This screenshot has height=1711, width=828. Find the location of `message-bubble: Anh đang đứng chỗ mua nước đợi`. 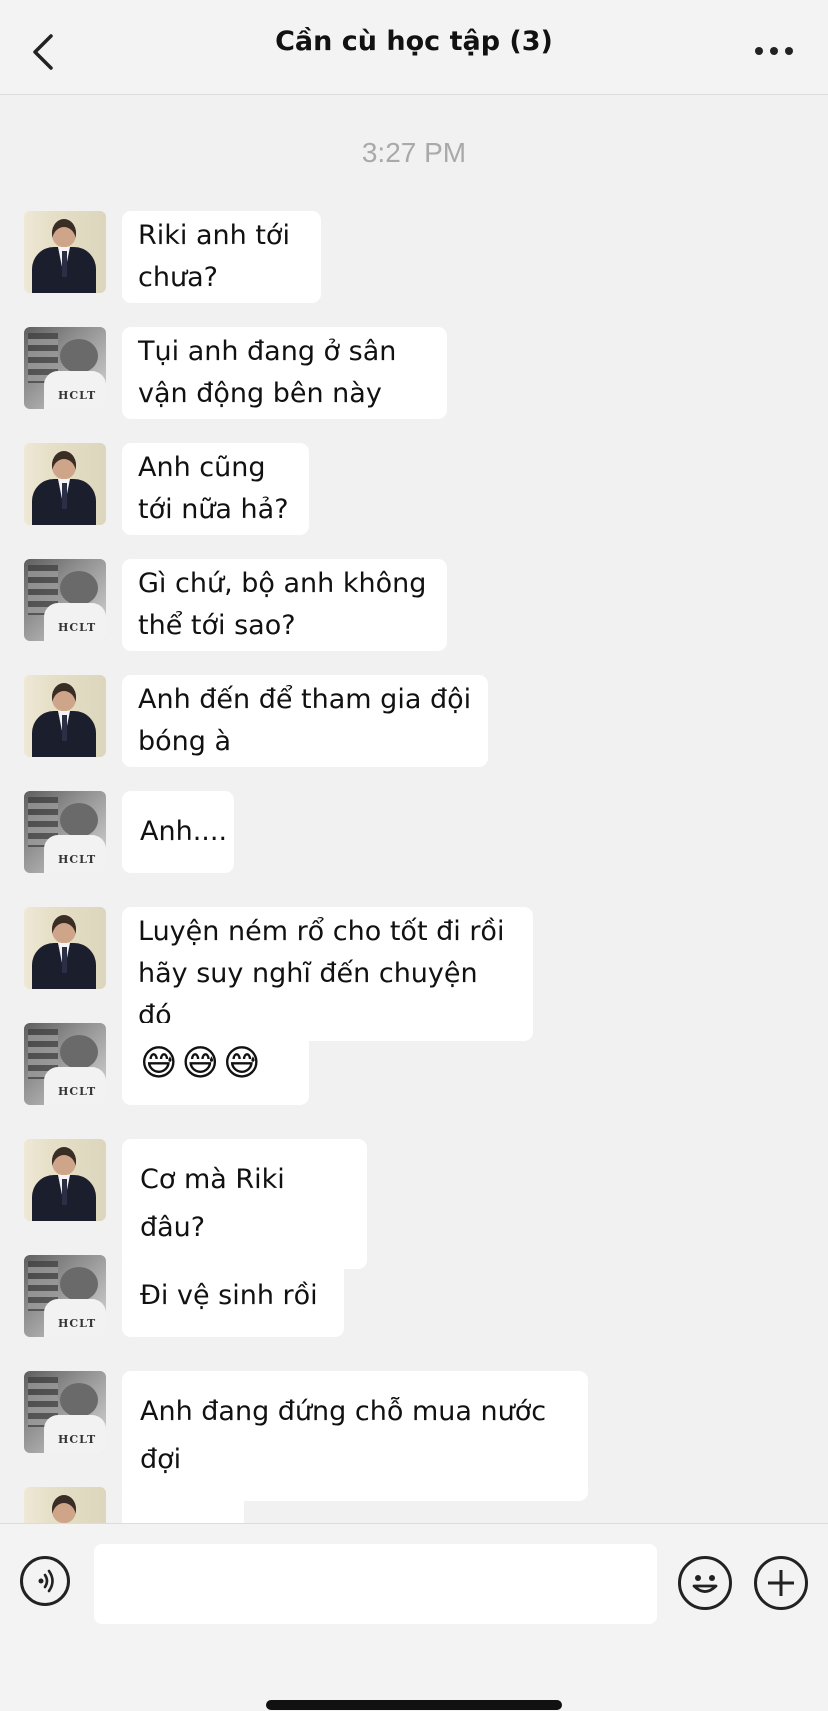

message-bubble: Anh đang đứng chỗ mua nước đợi is located at coordinates (355, 1436).